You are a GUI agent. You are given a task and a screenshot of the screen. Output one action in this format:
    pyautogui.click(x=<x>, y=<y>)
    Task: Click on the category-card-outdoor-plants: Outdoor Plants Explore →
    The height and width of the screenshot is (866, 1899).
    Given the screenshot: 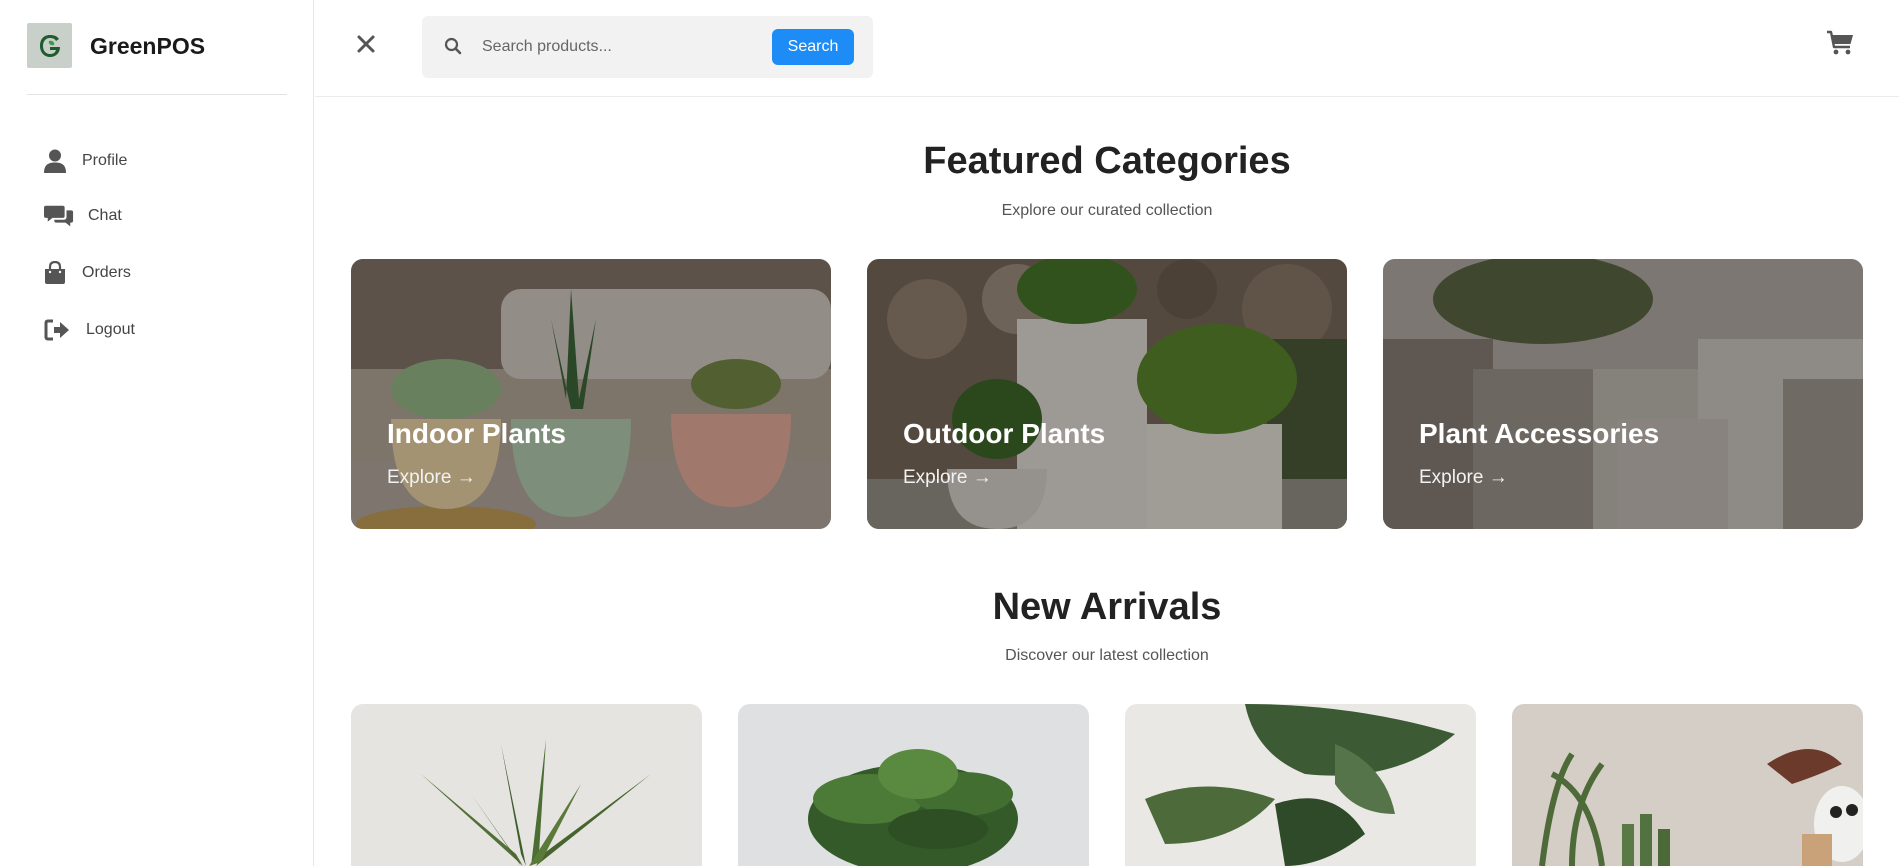 What is the action you would take?
    pyautogui.click(x=1107, y=394)
    